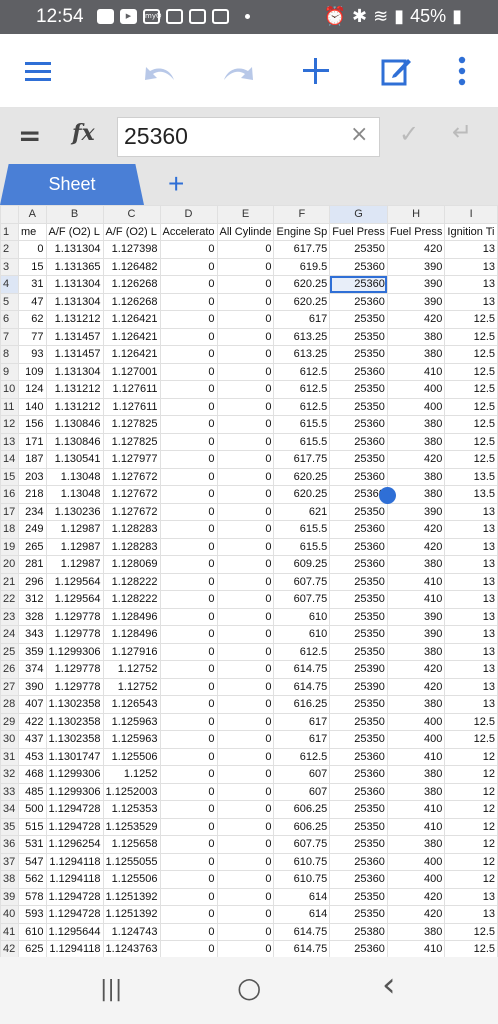 The height and width of the screenshot is (1024, 498). What do you see at coordinates (9, 861) in the screenshot?
I see `row-header: 37` at bounding box center [9, 861].